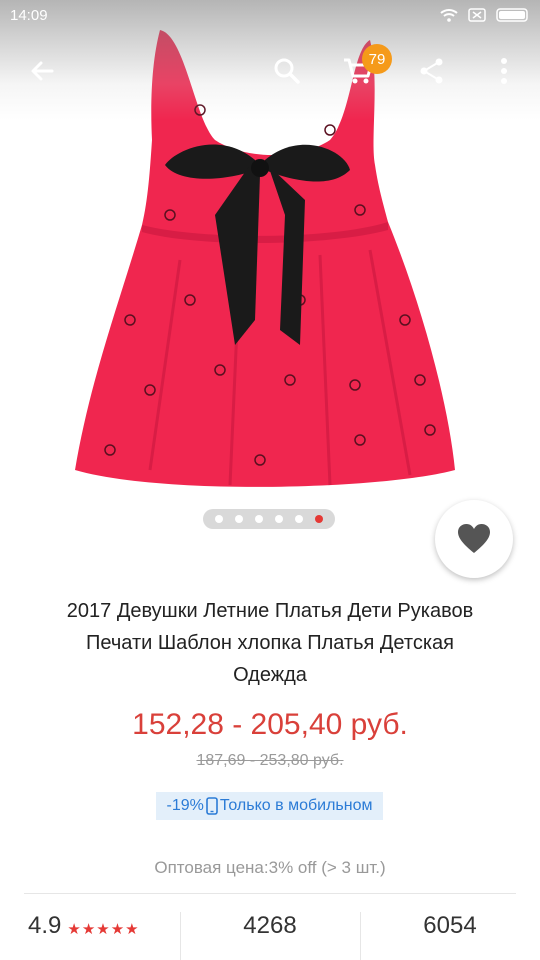  What do you see at coordinates (270, 893) in the screenshot?
I see `divider` at bounding box center [270, 893].